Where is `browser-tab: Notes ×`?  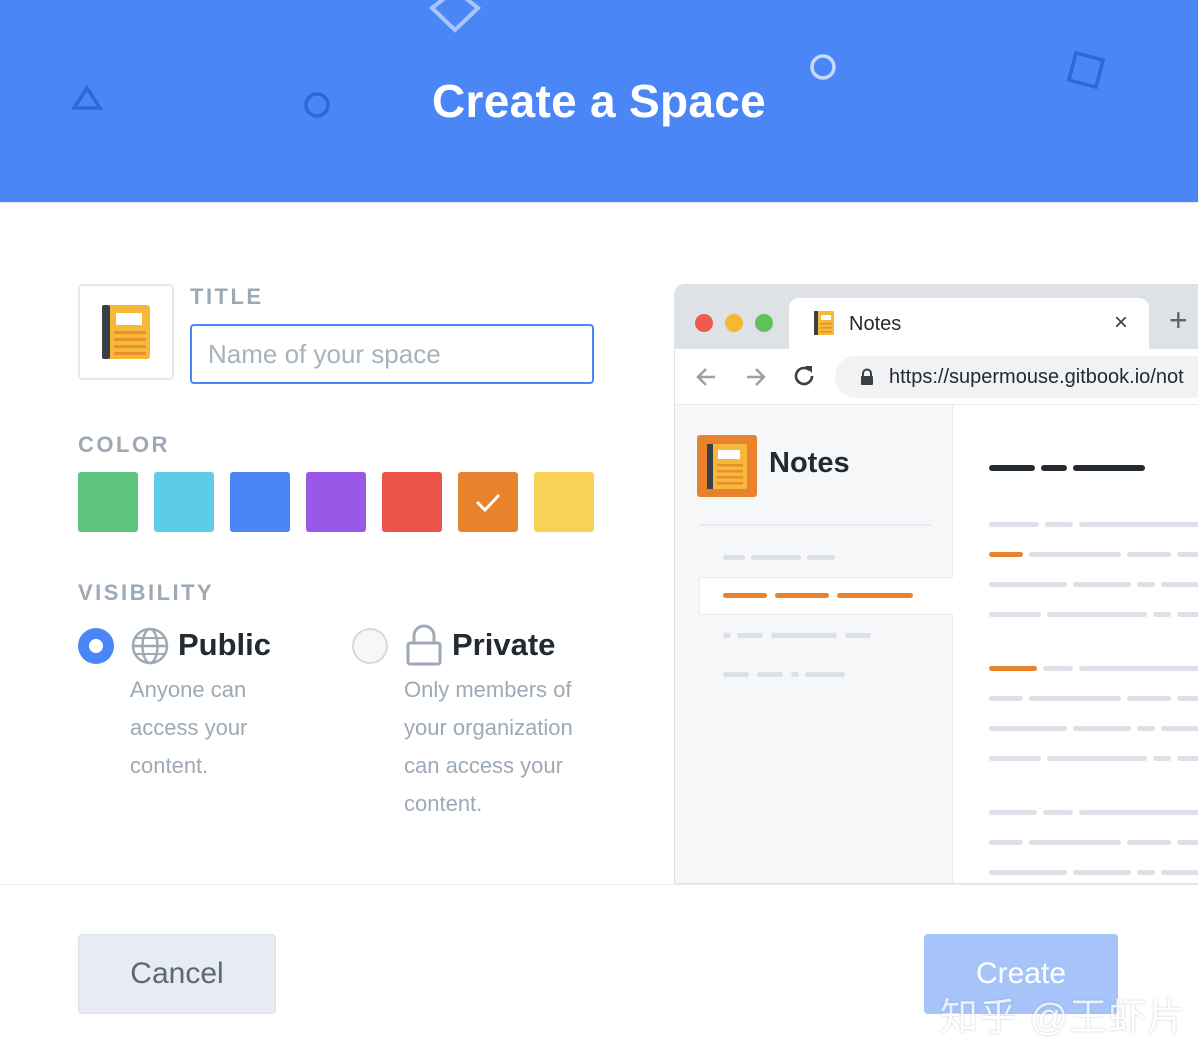
browser-tab: Notes × is located at coordinates (969, 323).